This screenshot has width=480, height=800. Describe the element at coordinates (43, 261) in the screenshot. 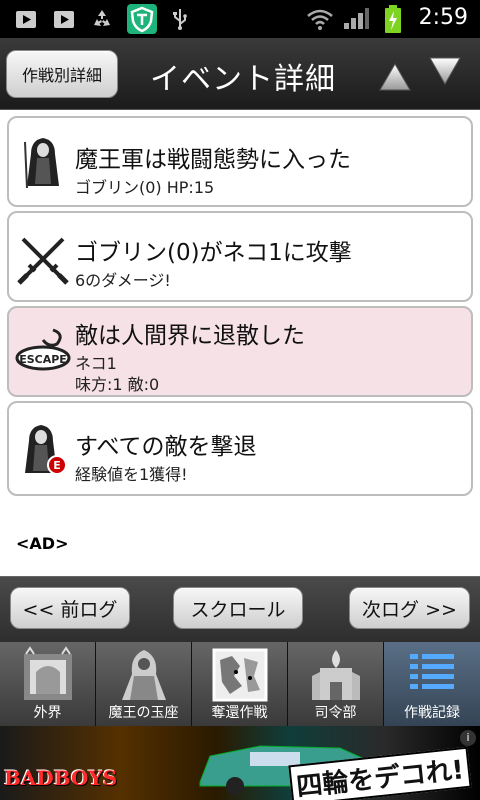

I see `crossed-swords-icon` at that location.